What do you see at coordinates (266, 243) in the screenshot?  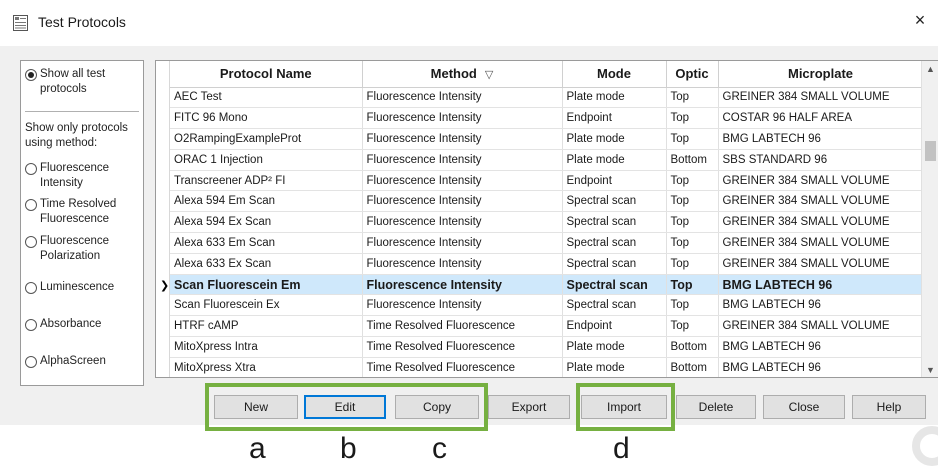 I see `cell-name: Alexa 633 Em Scan` at bounding box center [266, 243].